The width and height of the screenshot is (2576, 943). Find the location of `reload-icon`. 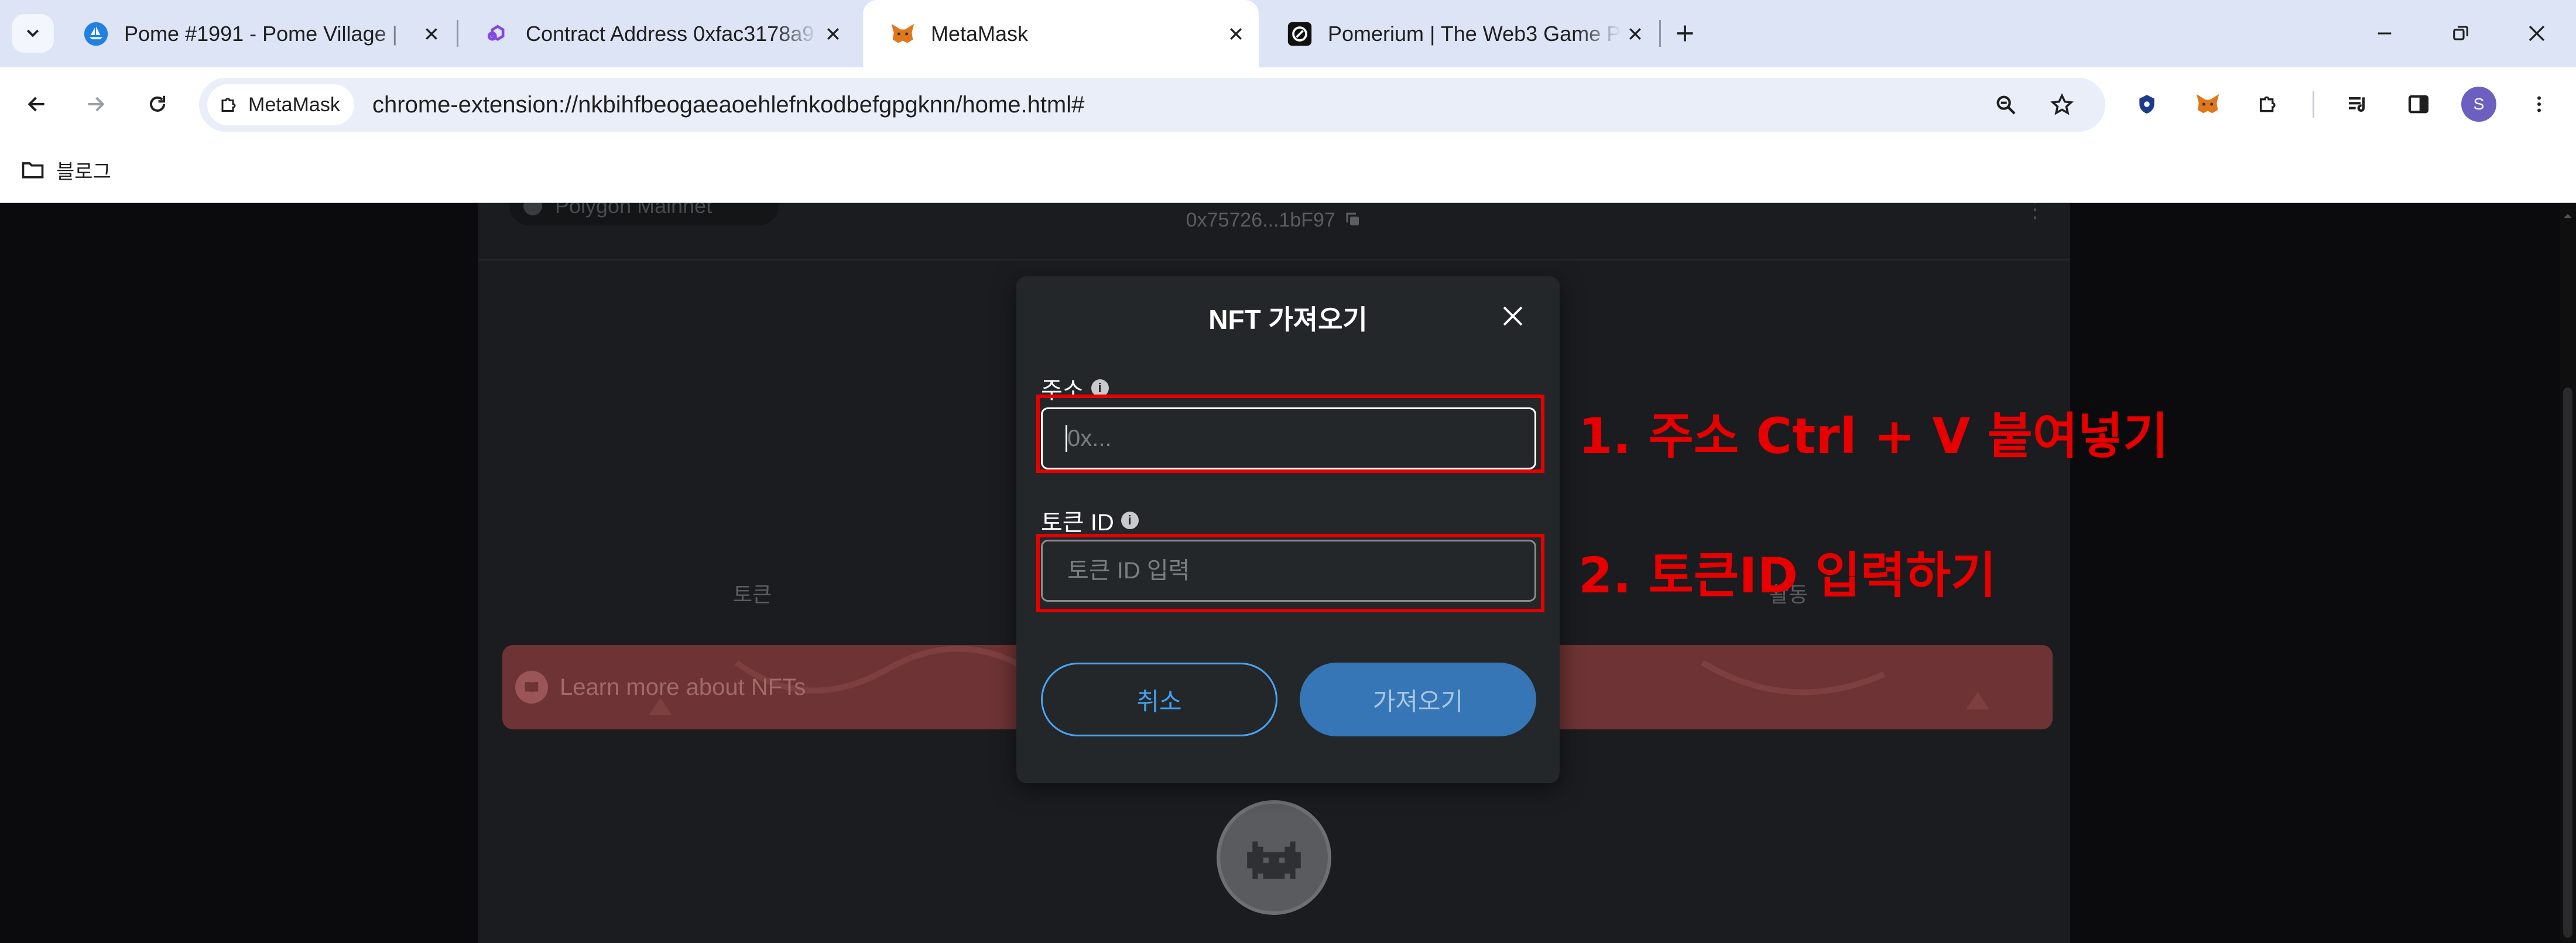

reload-icon is located at coordinates (158, 103).